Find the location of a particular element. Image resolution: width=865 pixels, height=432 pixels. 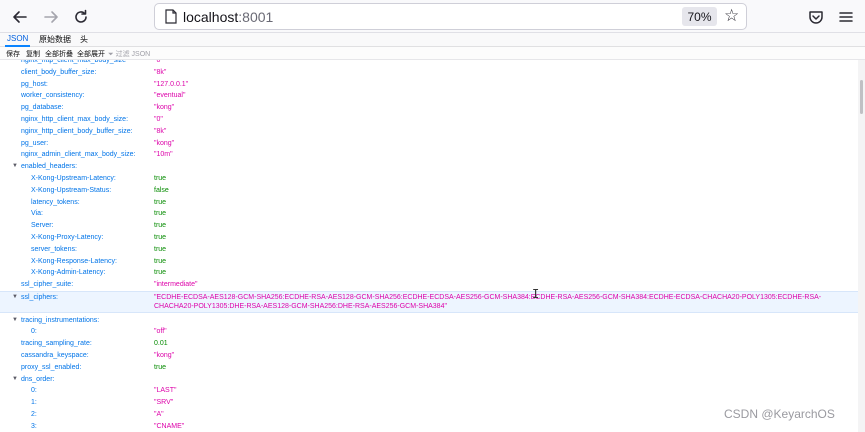

json-value: "CNAME" is located at coordinates (169, 426).